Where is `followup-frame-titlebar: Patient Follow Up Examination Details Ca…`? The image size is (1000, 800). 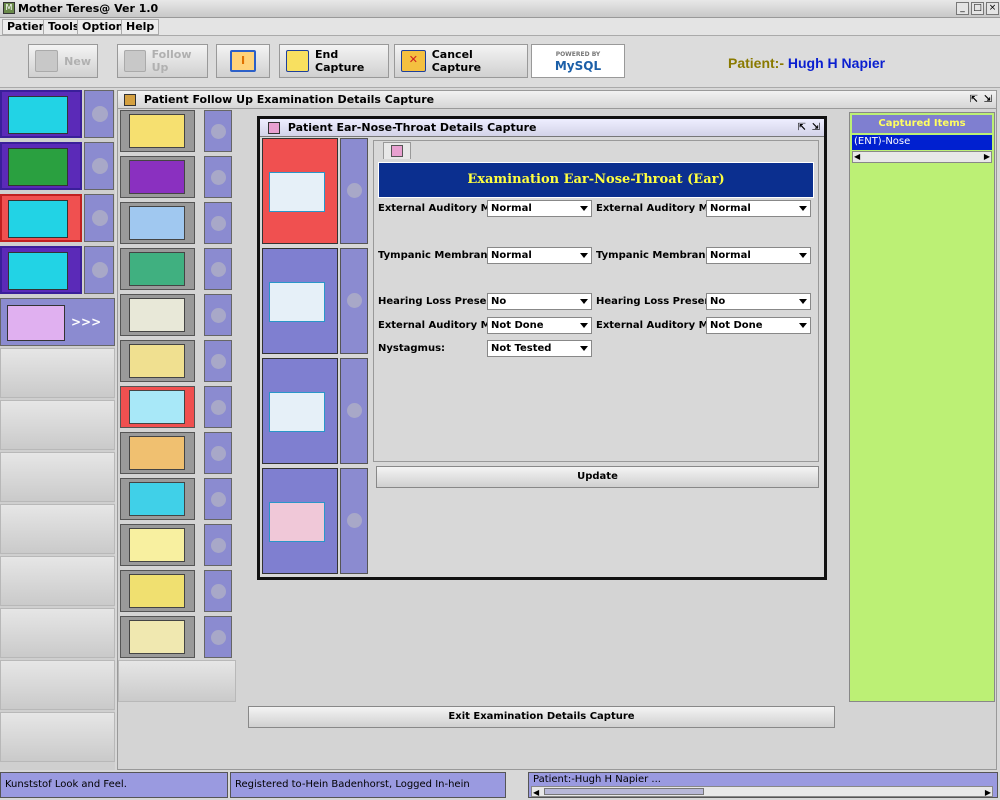
followup-frame-titlebar: Patient Follow Up Examination Details Ca… is located at coordinates (557, 100).